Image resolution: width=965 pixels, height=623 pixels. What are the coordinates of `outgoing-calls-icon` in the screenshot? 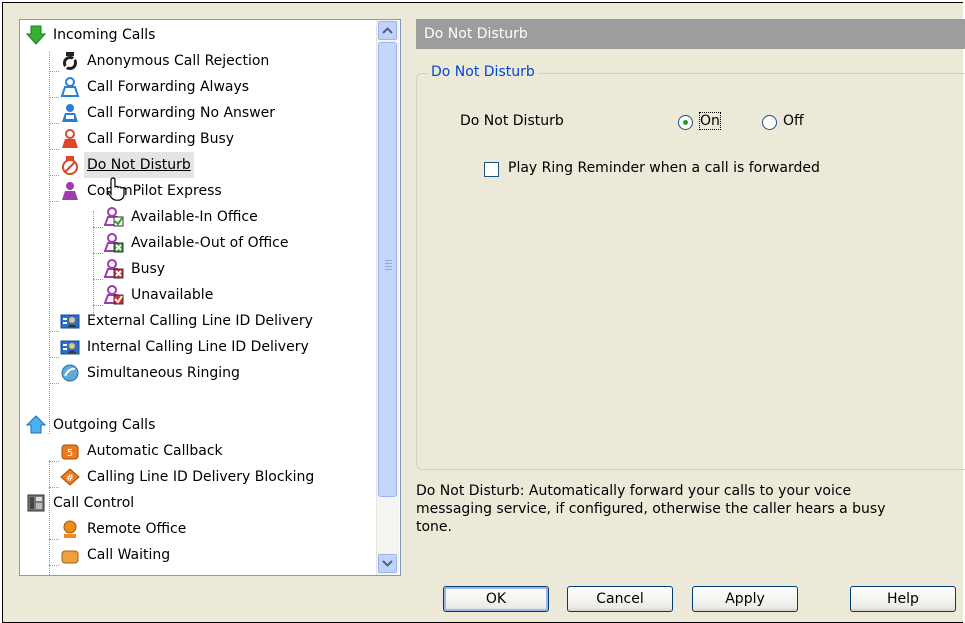 It's located at (36, 425).